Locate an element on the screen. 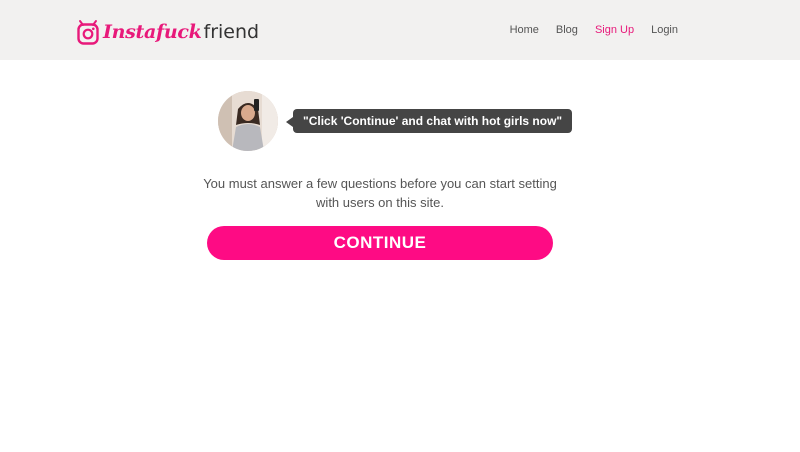  site-header: Instafuck friend Home Blog Sign Up Login is located at coordinates (400, 30).